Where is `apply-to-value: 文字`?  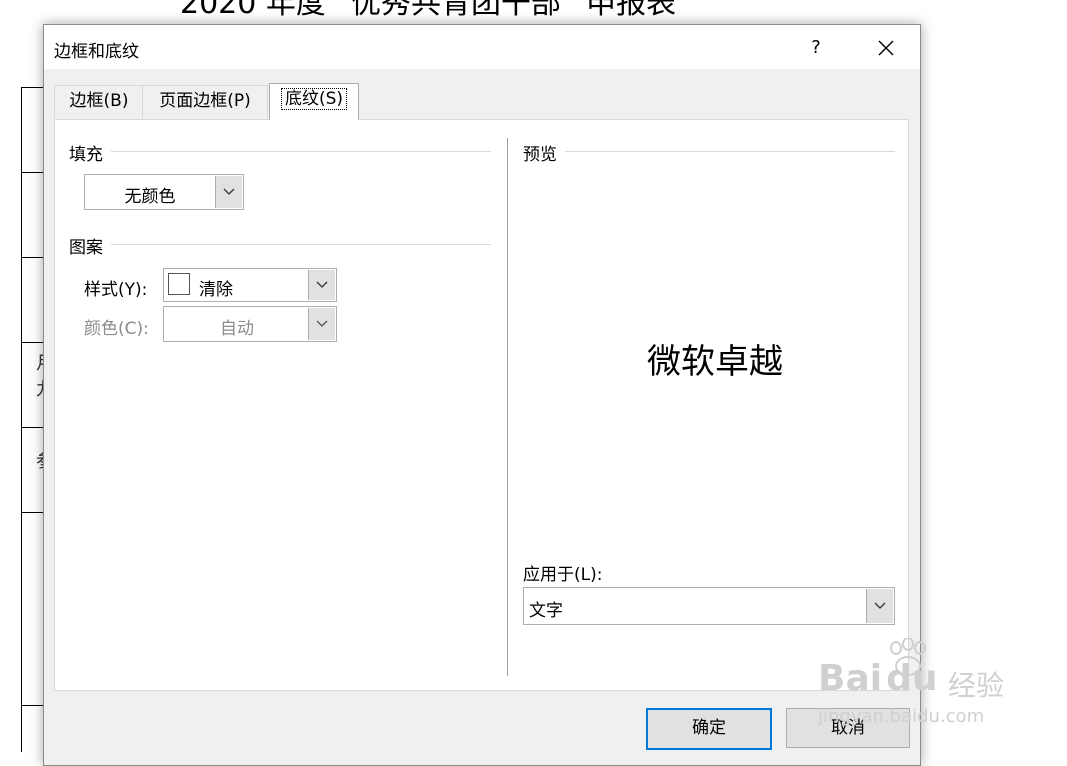
apply-to-value: 文字 is located at coordinates (546, 611).